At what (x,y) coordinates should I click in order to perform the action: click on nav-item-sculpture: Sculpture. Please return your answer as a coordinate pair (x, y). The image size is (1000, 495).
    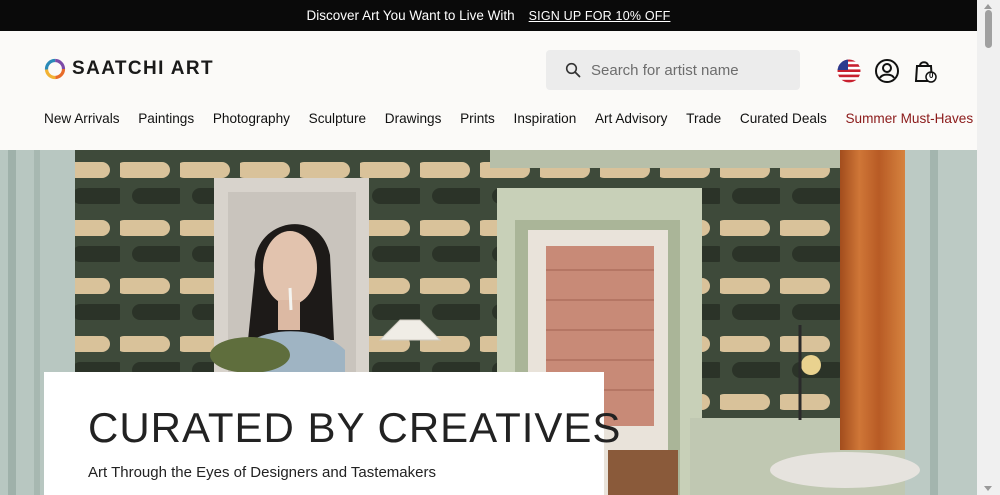
    Looking at the image, I should click on (337, 118).